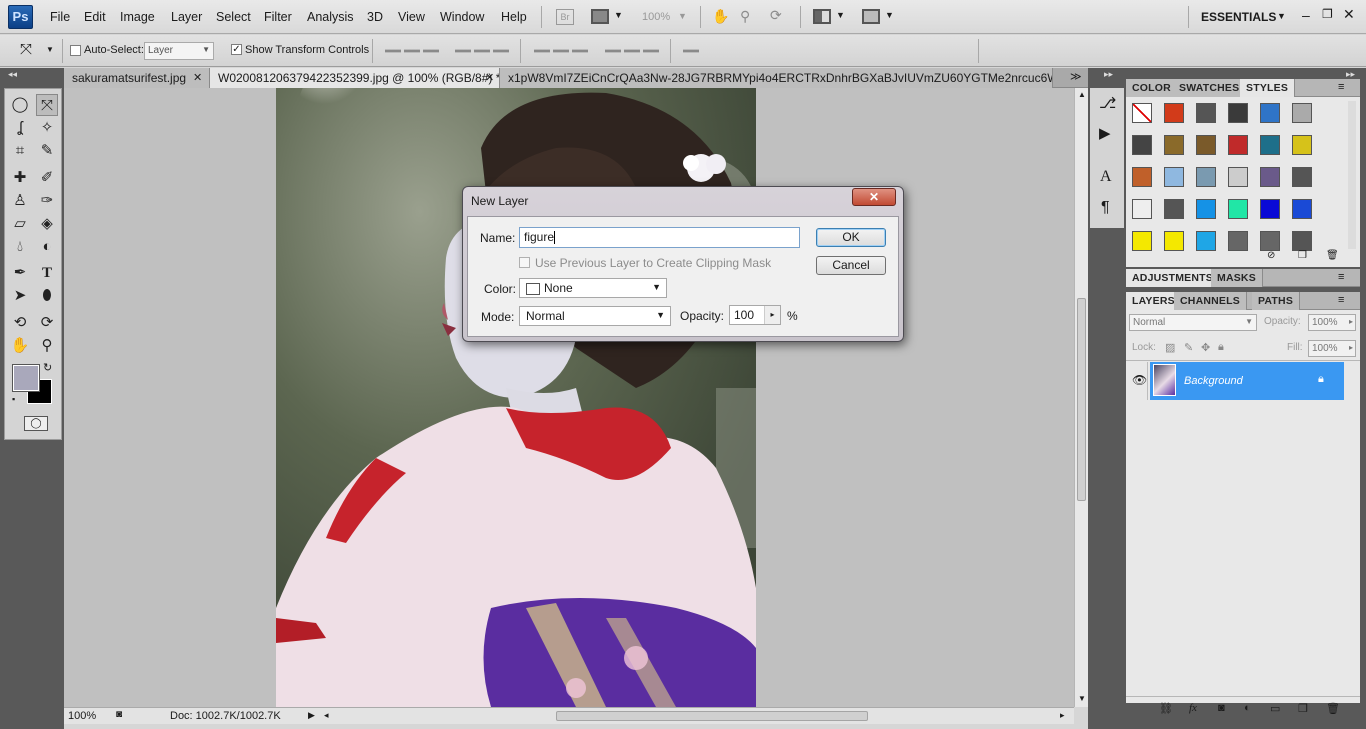 The image size is (1366, 729). I want to click on lock-position-icon: ✥, so click(1205, 347).